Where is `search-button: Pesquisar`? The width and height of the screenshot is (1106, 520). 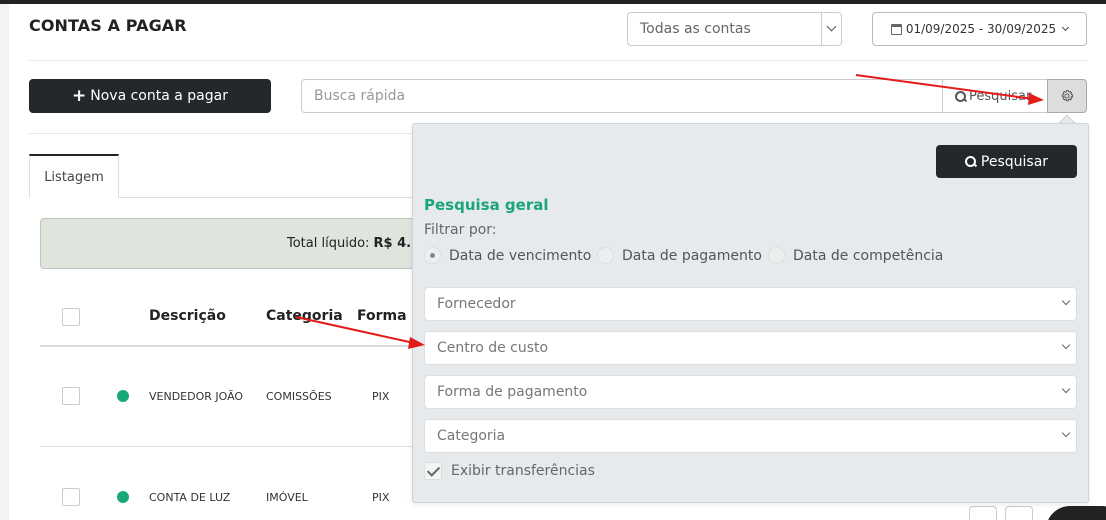
search-button: Pesquisar is located at coordinates (995, 96).